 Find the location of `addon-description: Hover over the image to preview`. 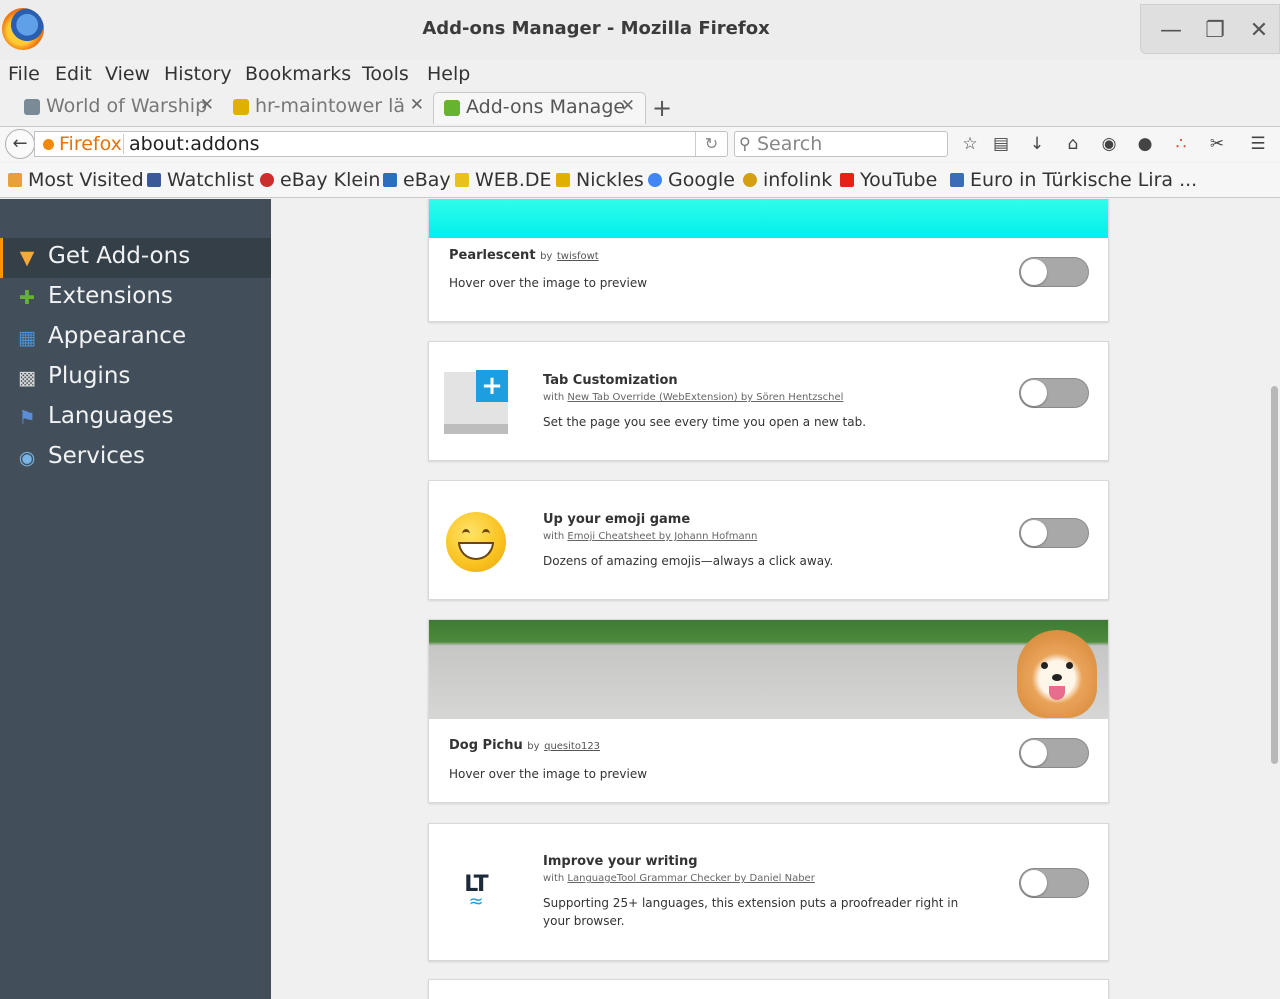

addon-description: Hover over the image to preview is located at coordinates (548, 283).